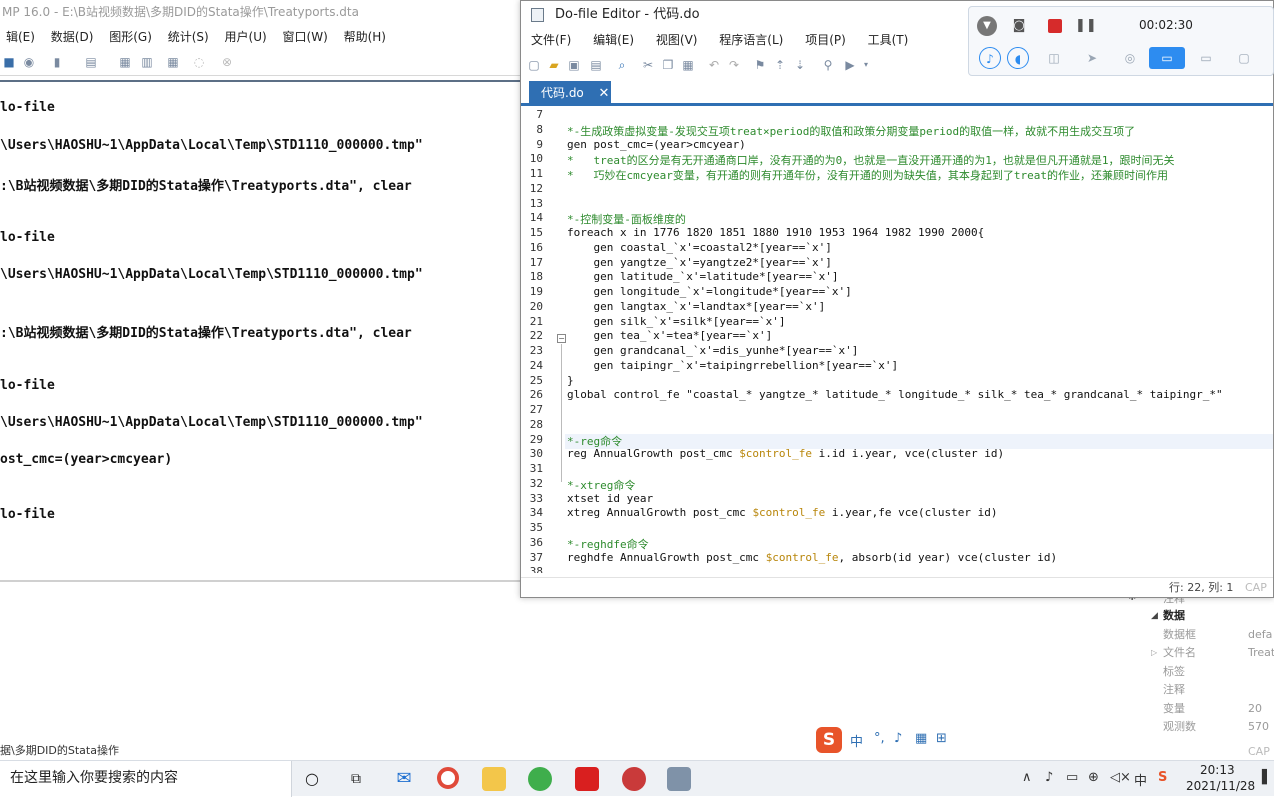  Describe the element at coordinates (829, 740) in the screenshot. I see `sogou-logo-icon: S` at that location.